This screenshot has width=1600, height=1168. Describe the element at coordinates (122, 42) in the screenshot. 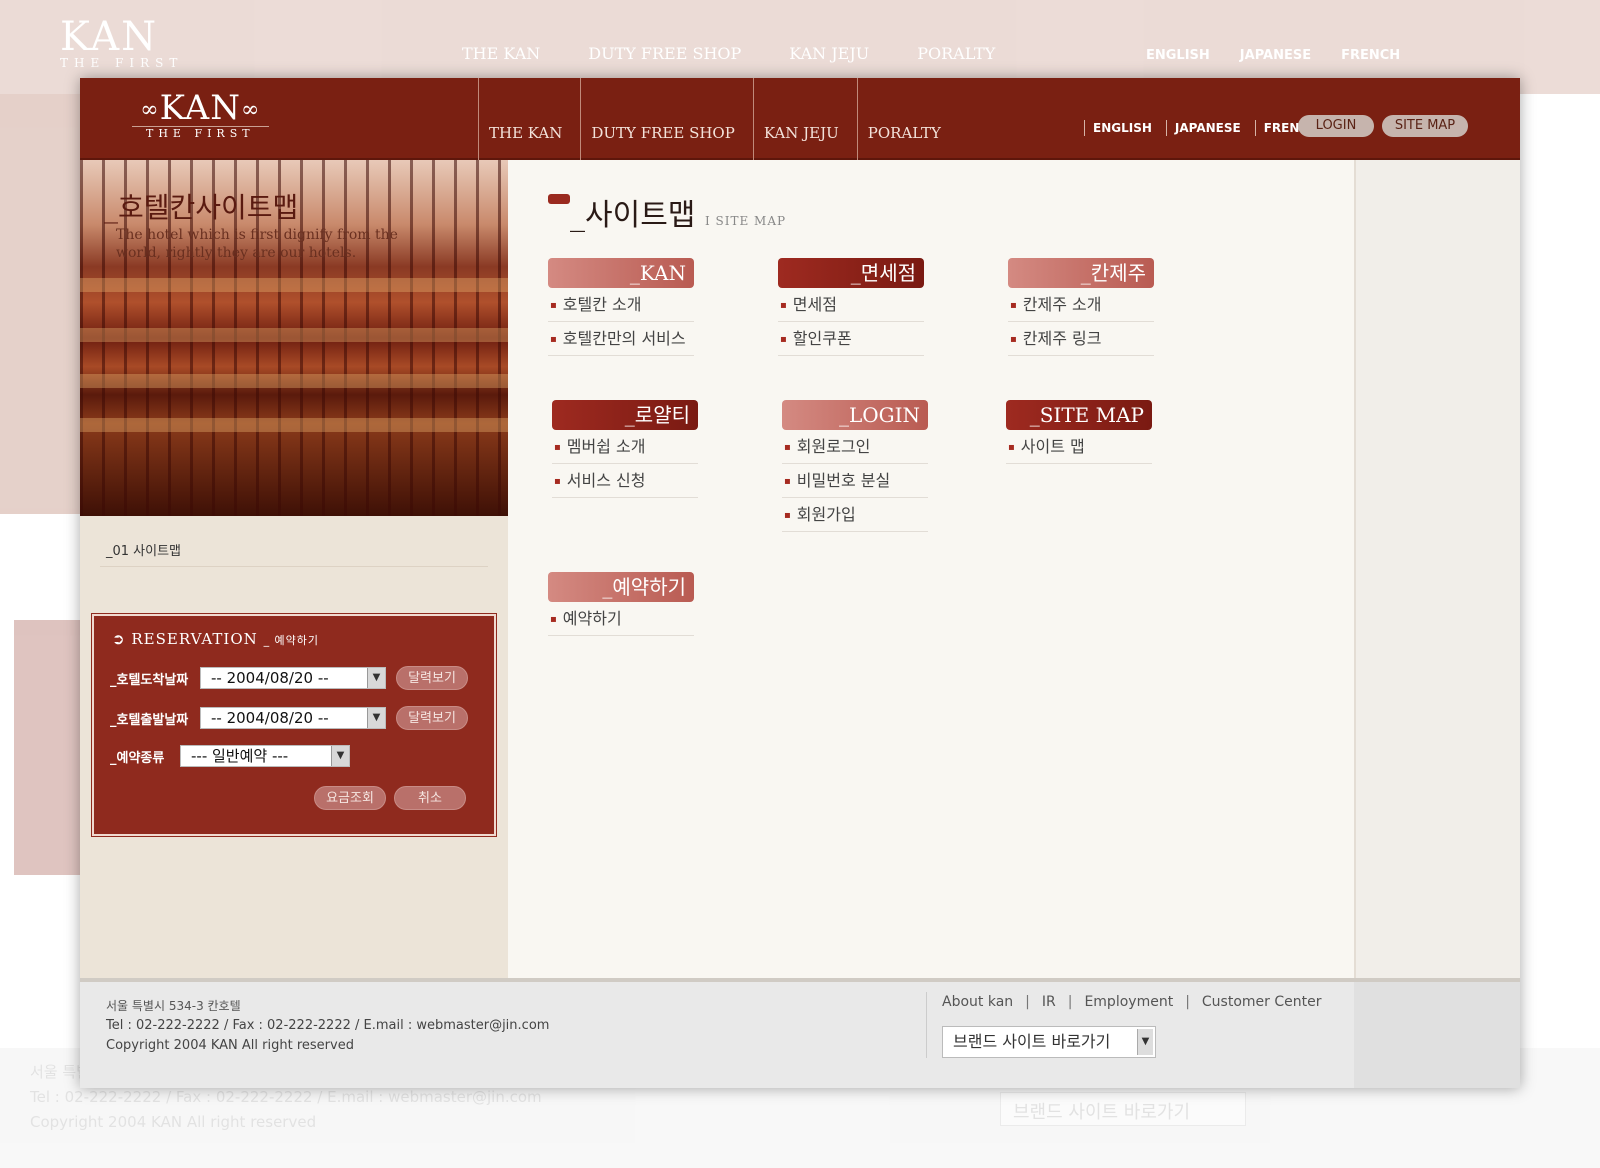

I see `ghost-logo: KAN THE FIRST` at that location.